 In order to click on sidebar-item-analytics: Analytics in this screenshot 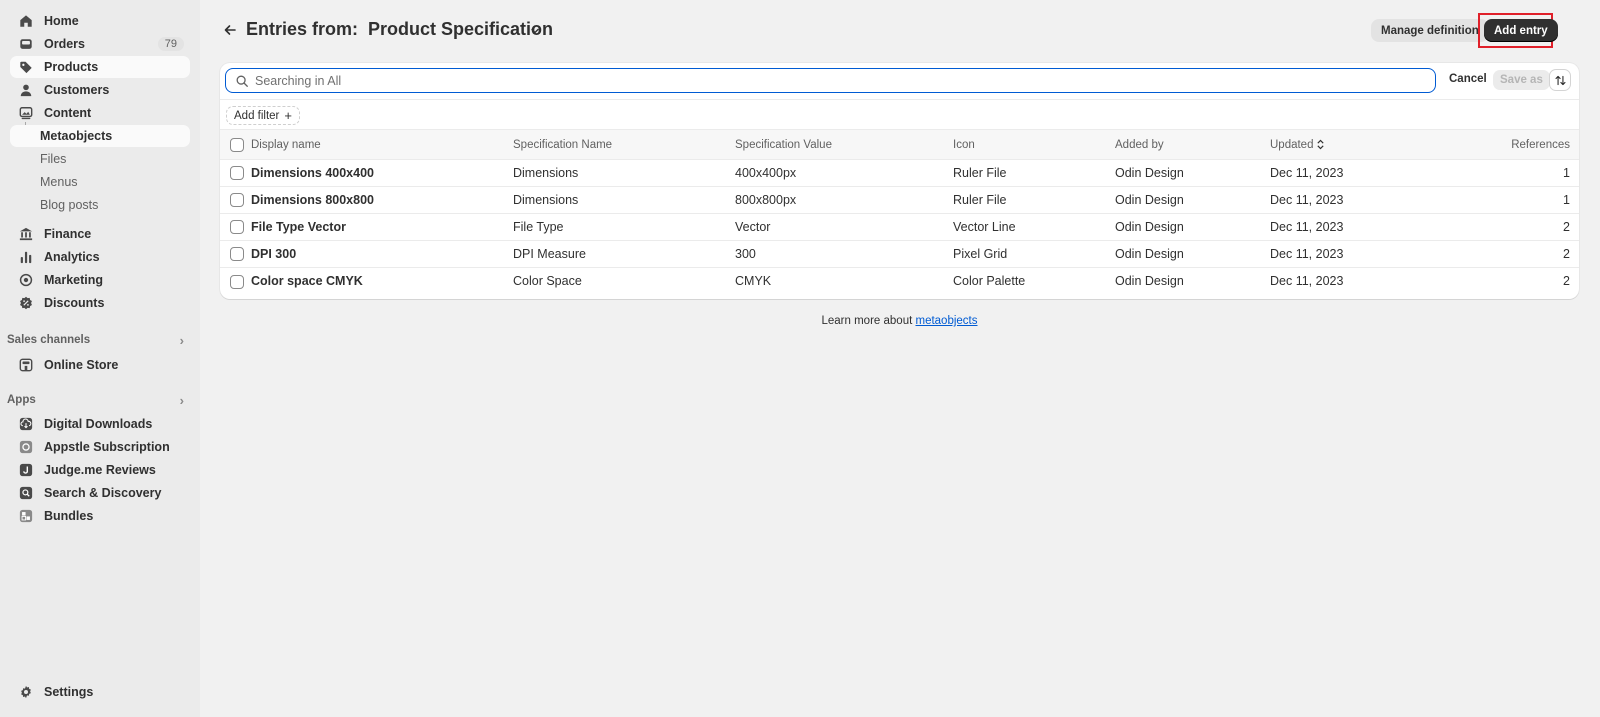, I will do `click(100, 257)`.